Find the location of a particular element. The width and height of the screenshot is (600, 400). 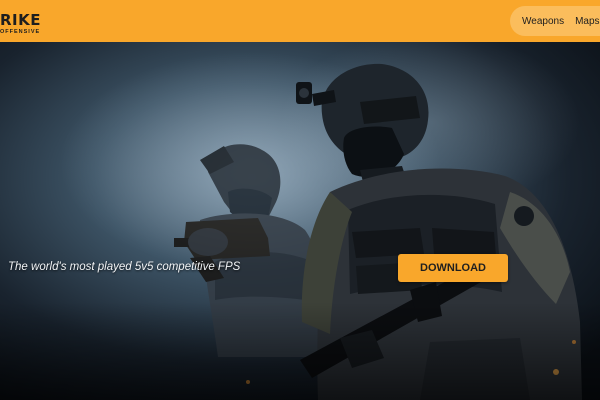

site-logo: RIKE OFFENSIVE is located at coordinates (20, 24).